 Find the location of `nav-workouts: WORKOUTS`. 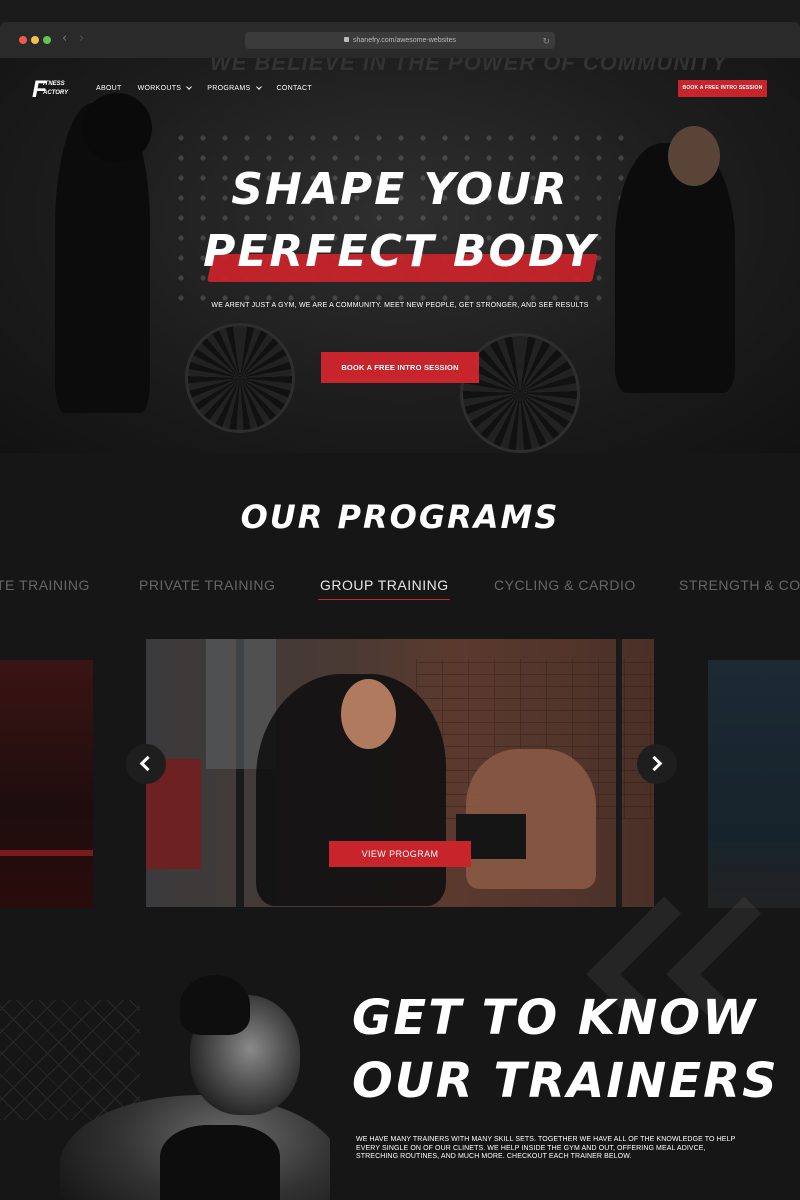

nav-workouts: WORKOUTS is located at coordinates (165, 87).